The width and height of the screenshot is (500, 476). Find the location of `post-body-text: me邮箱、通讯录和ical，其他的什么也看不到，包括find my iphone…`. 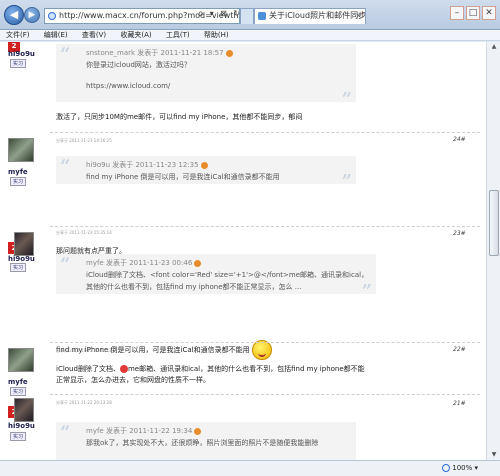

post-body-text: me邮箱、通讯录和ical，其他的什么也看不到，包括find my iphone… is located at coordinates (246, 369).